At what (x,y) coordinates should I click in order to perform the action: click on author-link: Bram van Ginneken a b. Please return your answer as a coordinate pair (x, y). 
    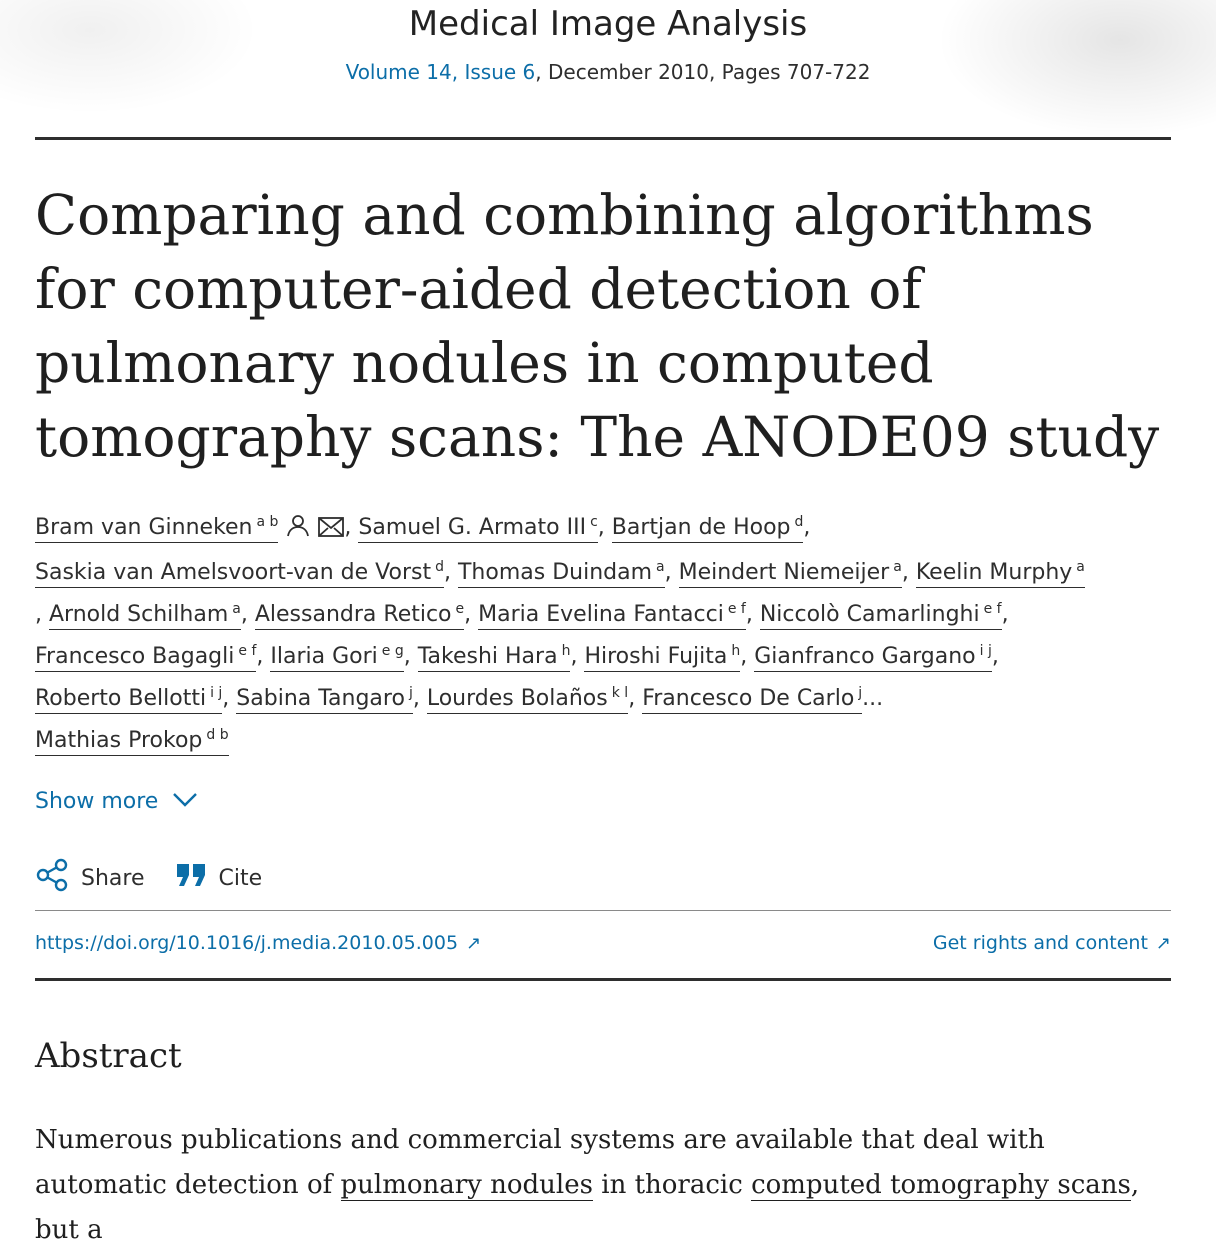
    Looking at the image, I should click on (157, 528).